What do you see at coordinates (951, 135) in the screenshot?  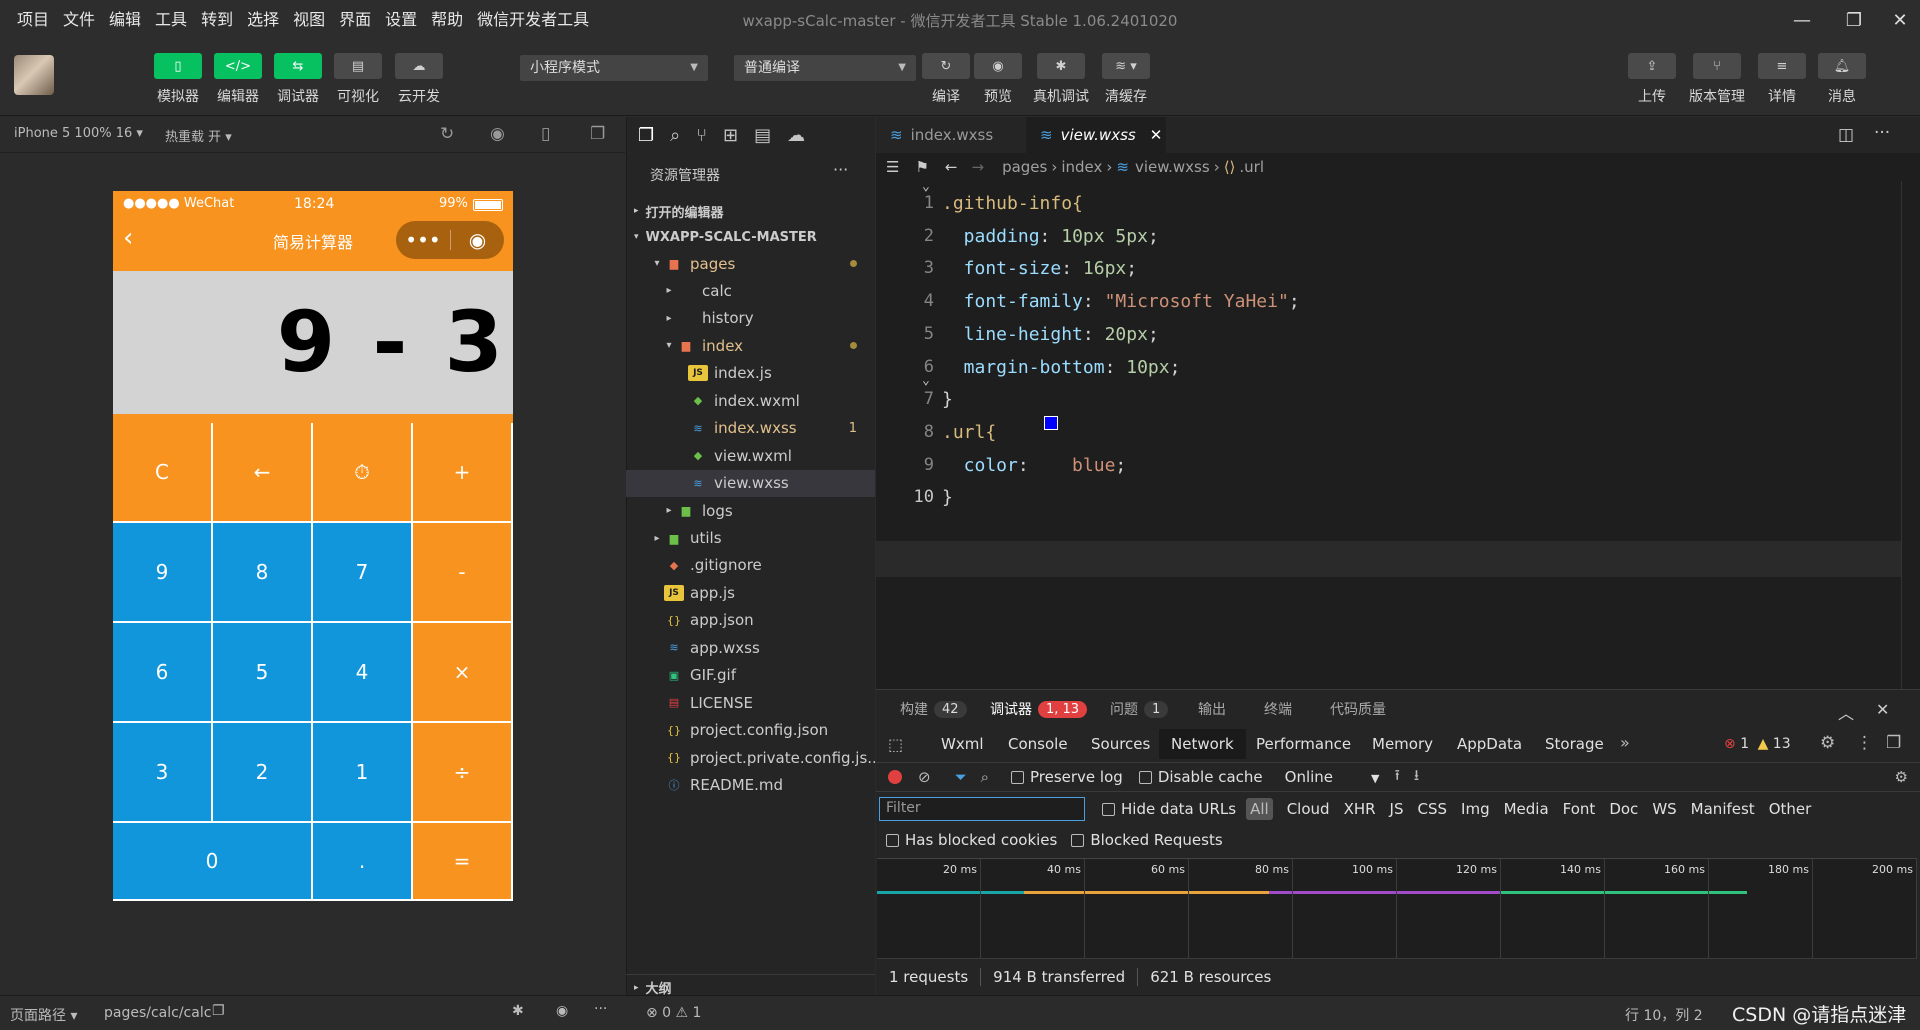 I see `tab-index-wxss: ≋ index.wxss` at bounding box center [951, 135].